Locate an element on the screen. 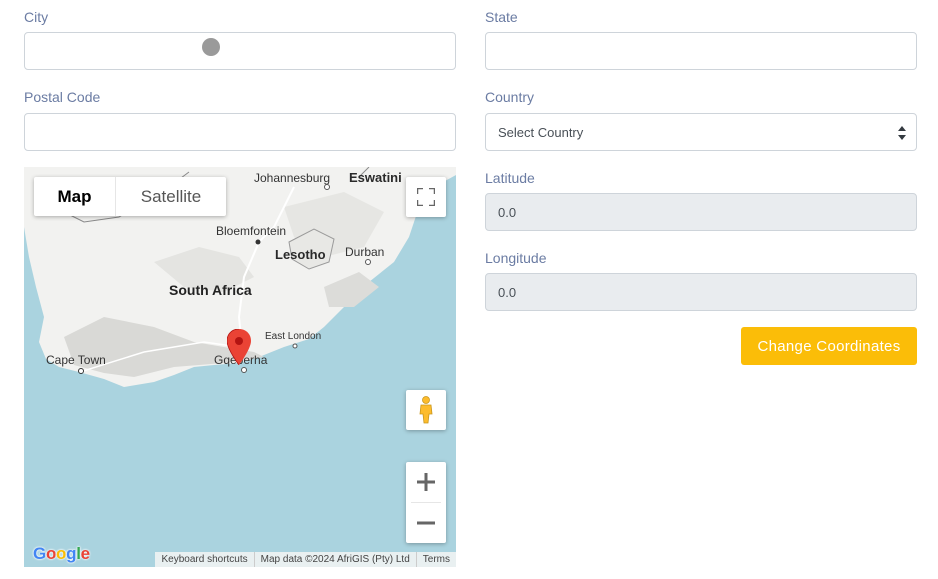 This screenshot has width=938, height=579. postal-code-label: Postal Code is located at coordinates (62, 97).